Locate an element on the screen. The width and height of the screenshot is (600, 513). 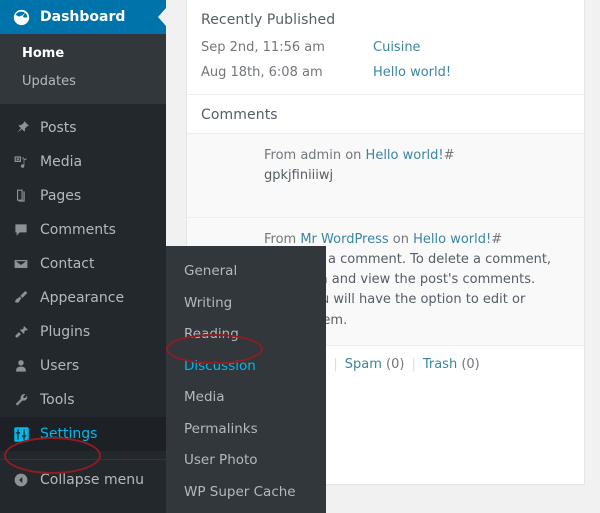
publish-date: Aug 18th, 6:08 am is located at coordinates (262, 72).